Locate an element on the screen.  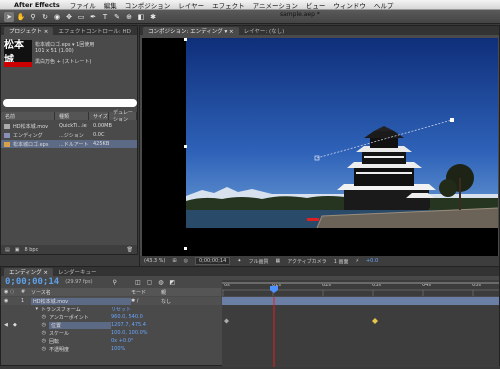
col-number: # is located at coordinates (26, 292).